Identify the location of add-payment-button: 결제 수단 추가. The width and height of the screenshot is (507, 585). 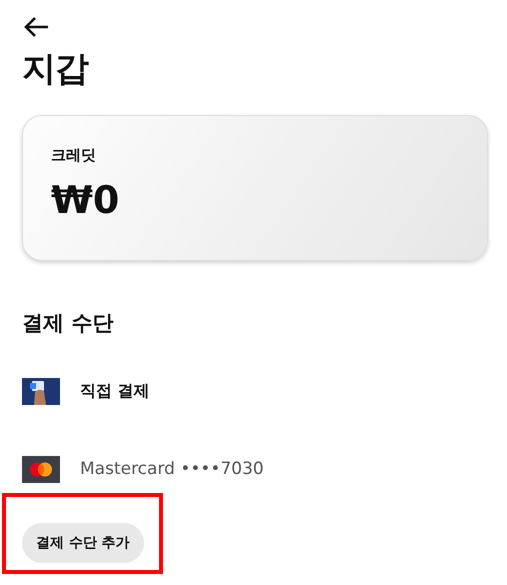
(83, 543).